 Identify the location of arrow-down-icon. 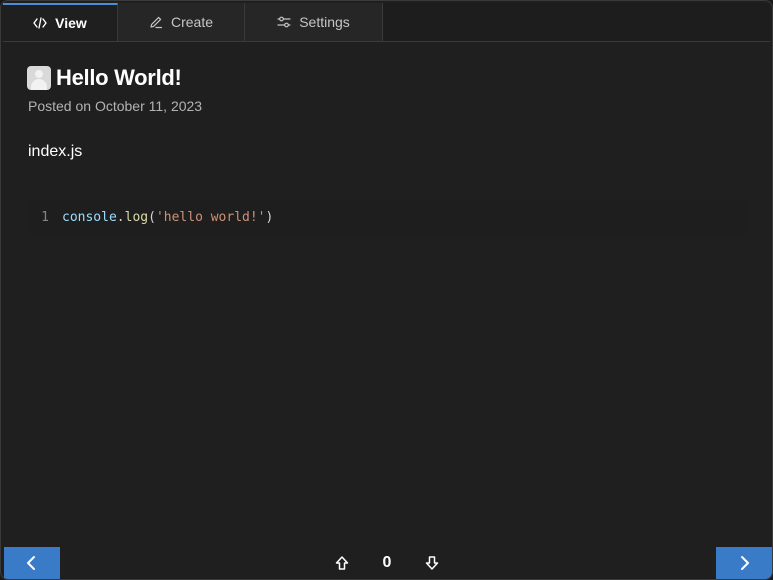
(432, 563).